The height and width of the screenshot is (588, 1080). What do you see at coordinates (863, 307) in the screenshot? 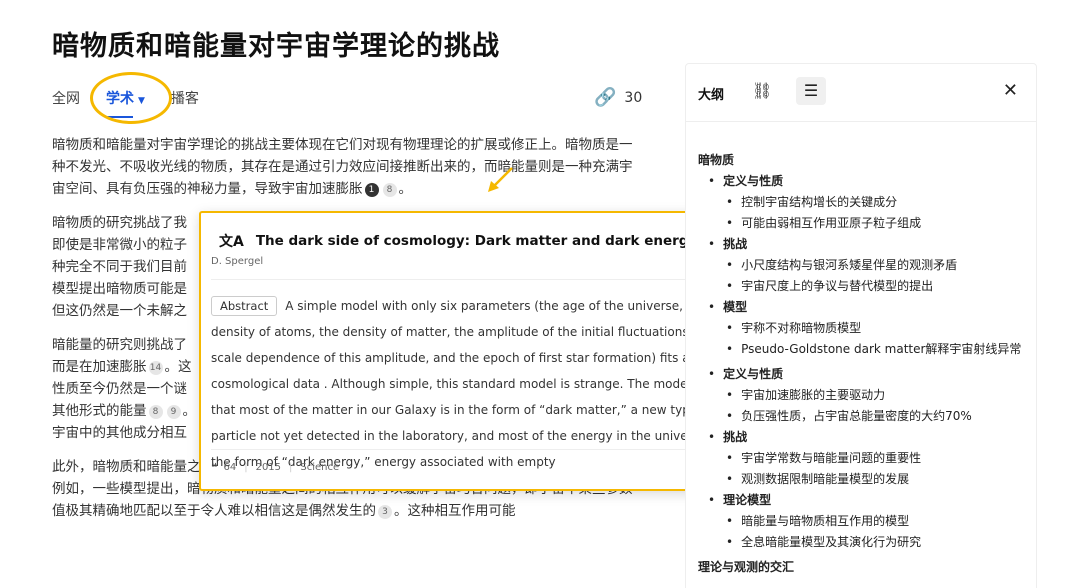
I see `outline-subsection: 模型` at bounding box center [863, 307].